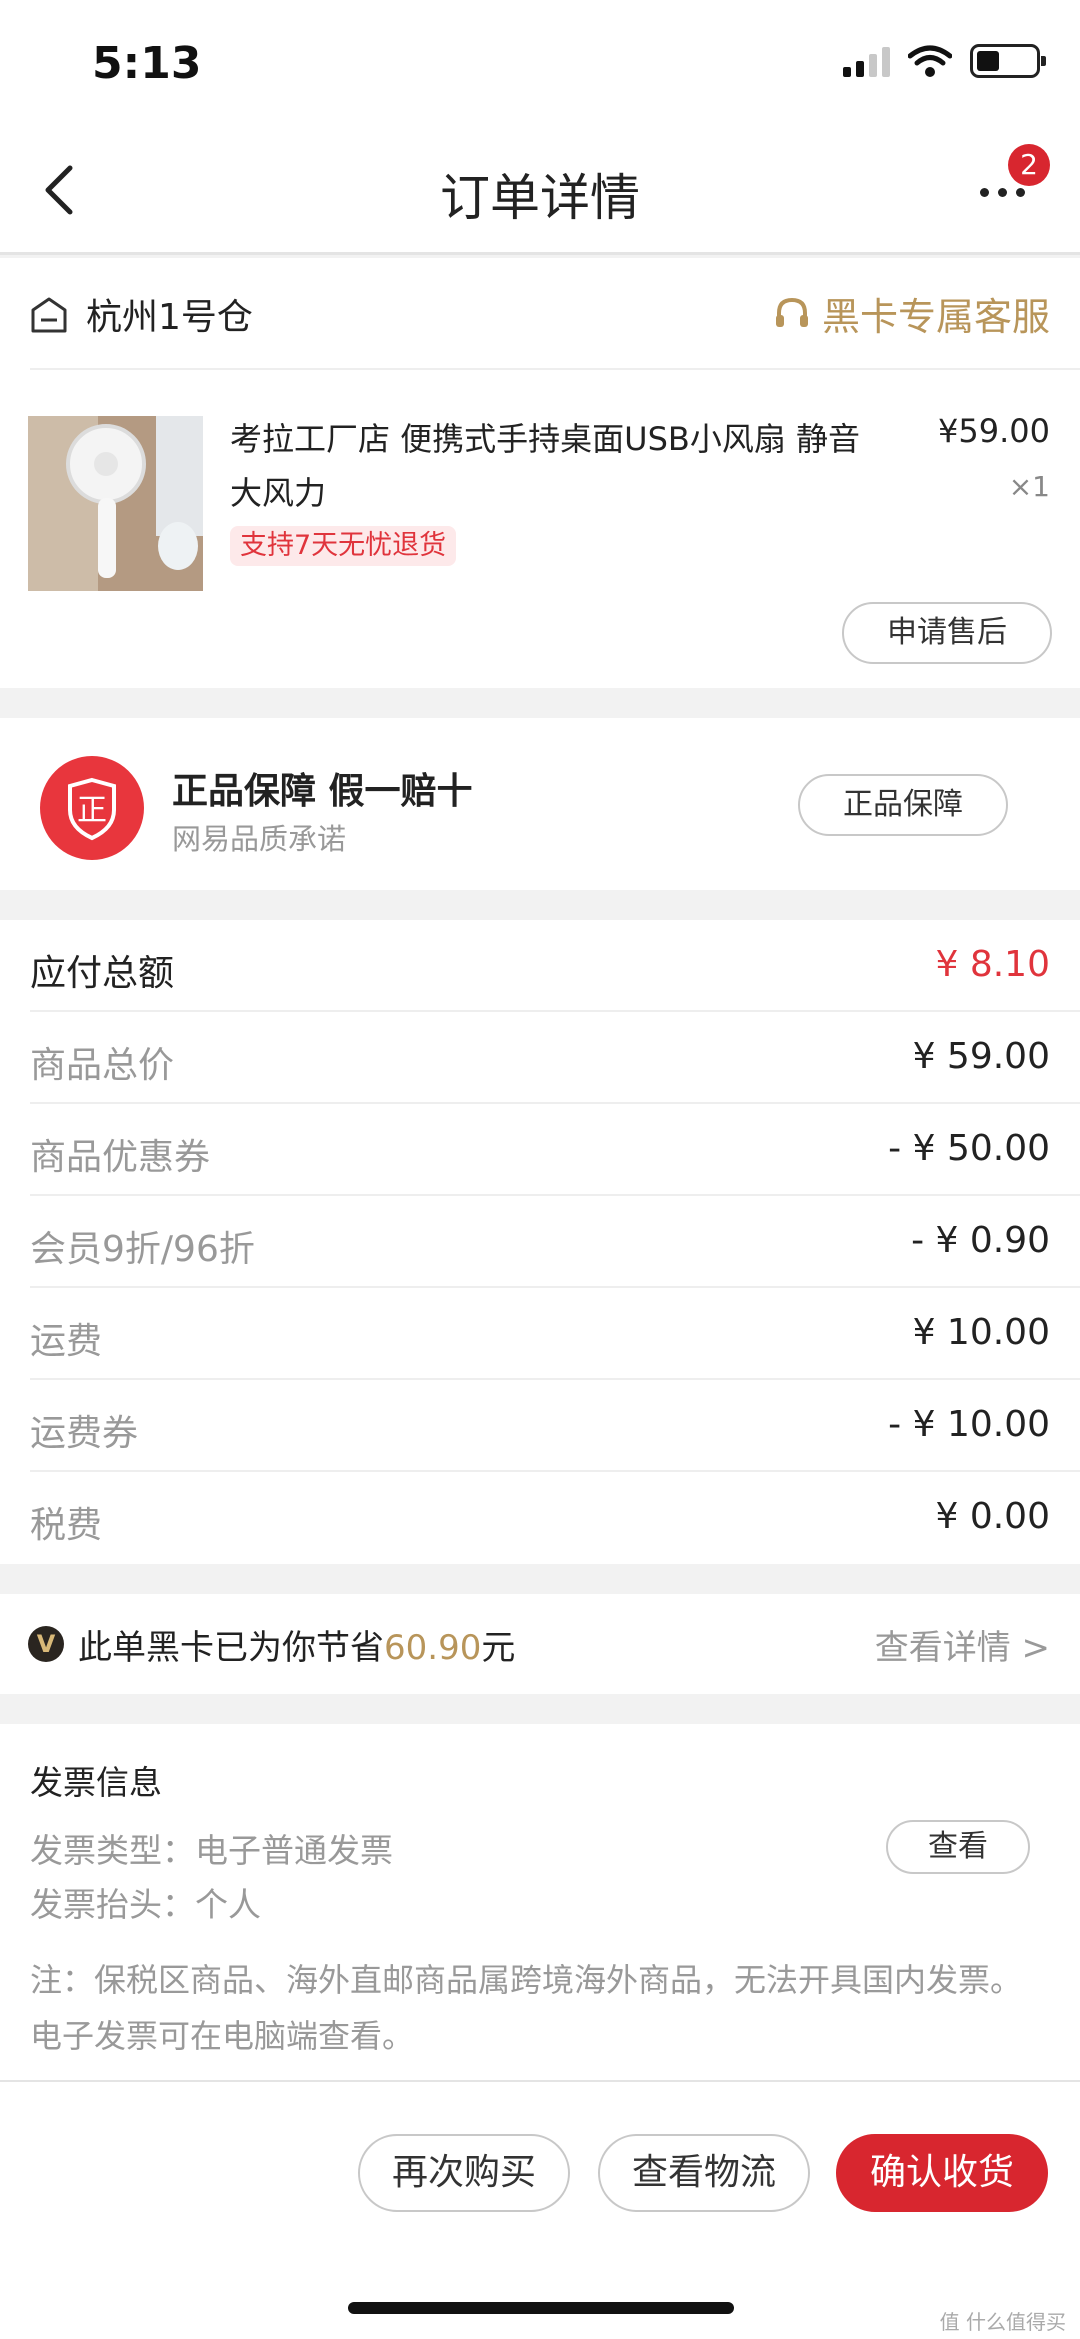  I want to click on invoice-type: 发票类型：电子普通发票, so click(211, 1850).